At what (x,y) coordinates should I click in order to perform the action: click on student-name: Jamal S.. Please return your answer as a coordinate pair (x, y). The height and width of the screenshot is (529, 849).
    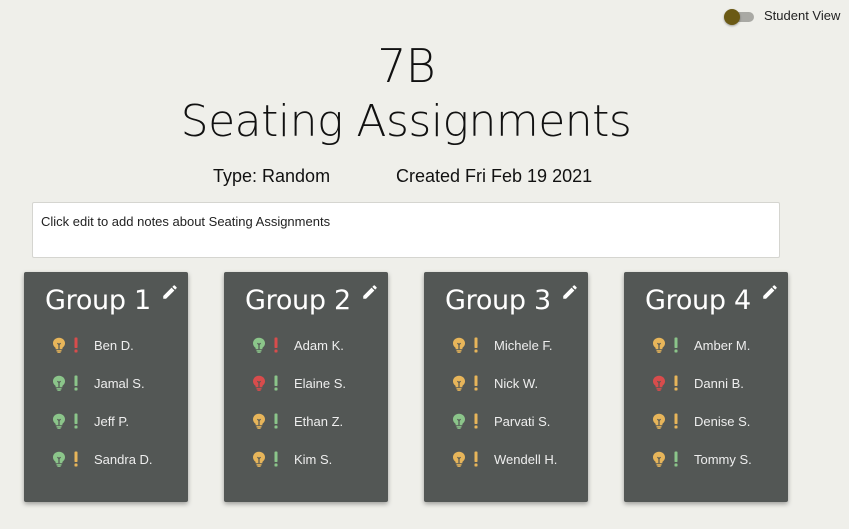
    Looking at the image, I should click on (119, 383).